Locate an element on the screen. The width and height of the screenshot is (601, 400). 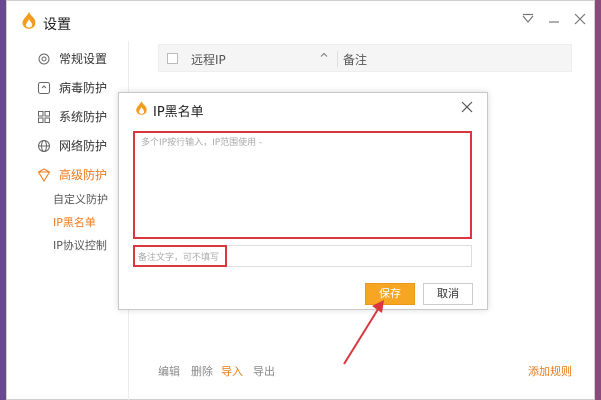
sidebar-subitem-ip-blacklist: IP黑名单 is located at coordinates (74, 223).